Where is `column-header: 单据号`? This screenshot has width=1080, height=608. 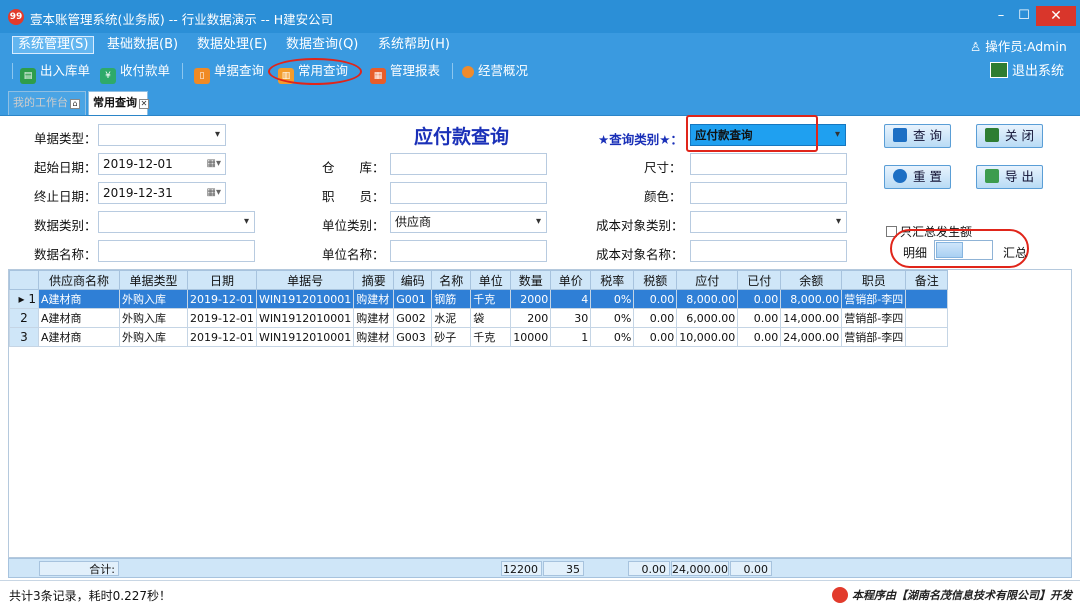
column-header: 单据号 is located at coordinates (305, 280).